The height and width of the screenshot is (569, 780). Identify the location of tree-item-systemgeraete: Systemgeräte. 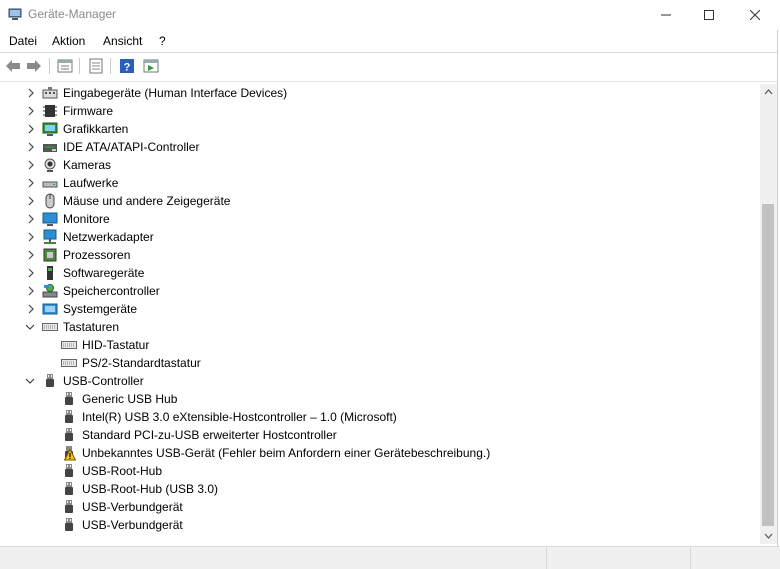
(380, 309).